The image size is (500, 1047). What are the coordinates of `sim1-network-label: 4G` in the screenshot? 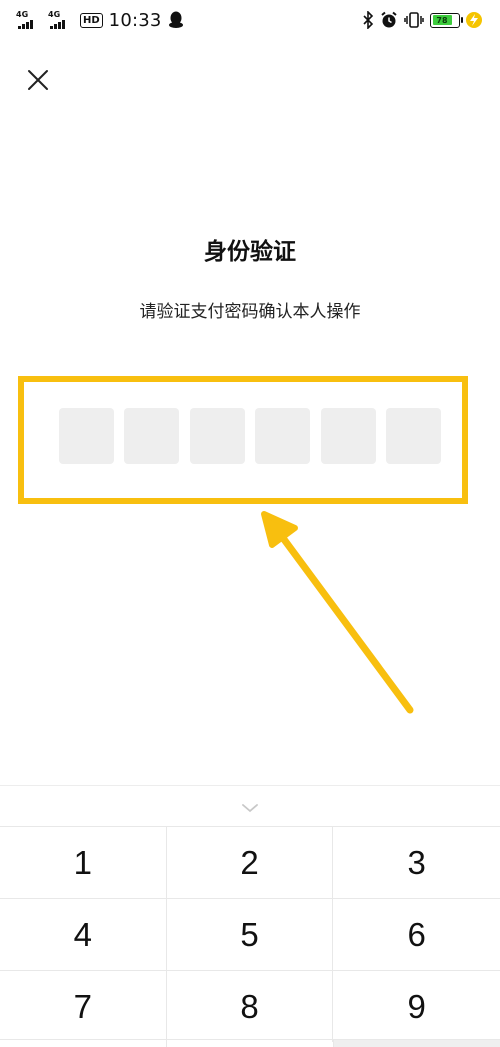 It's located at (22, 14).